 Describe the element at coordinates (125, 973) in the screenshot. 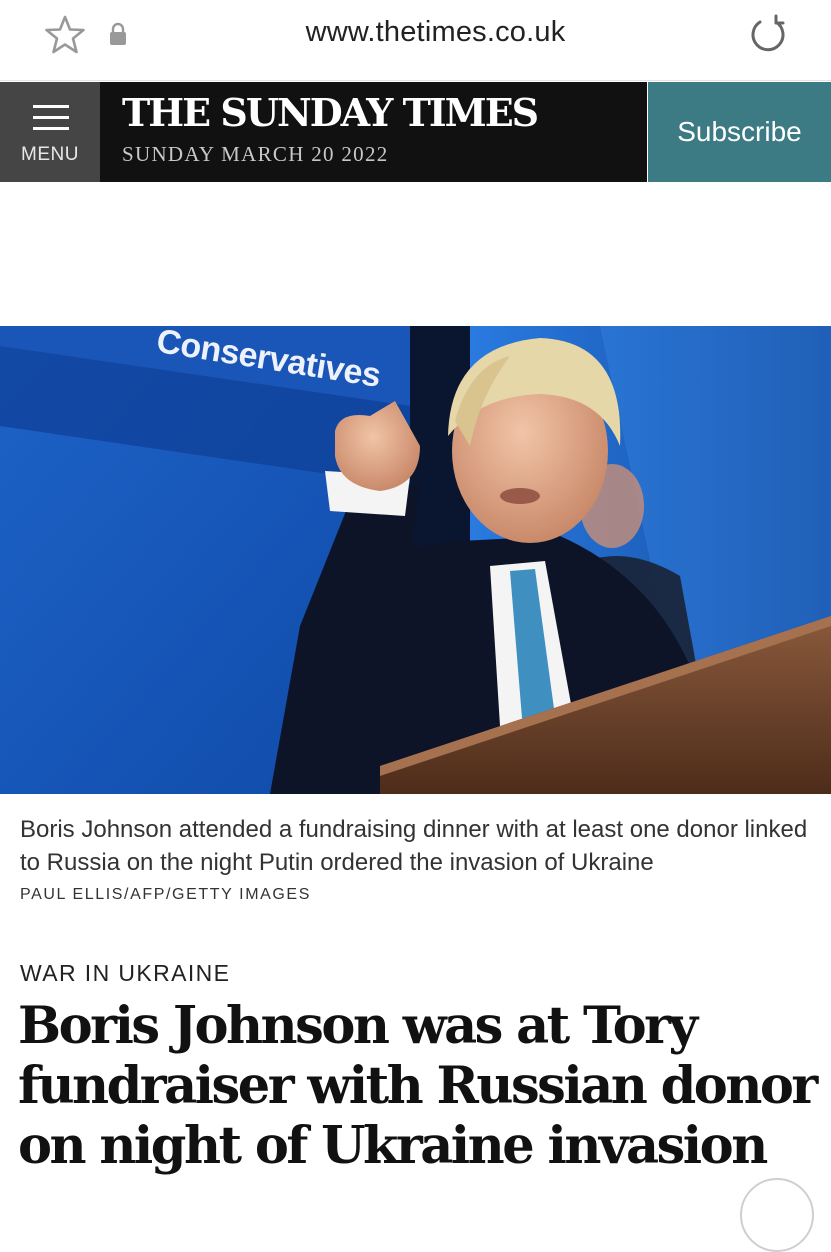

I see `section-label: WAR IN UKRAINE` at that location.